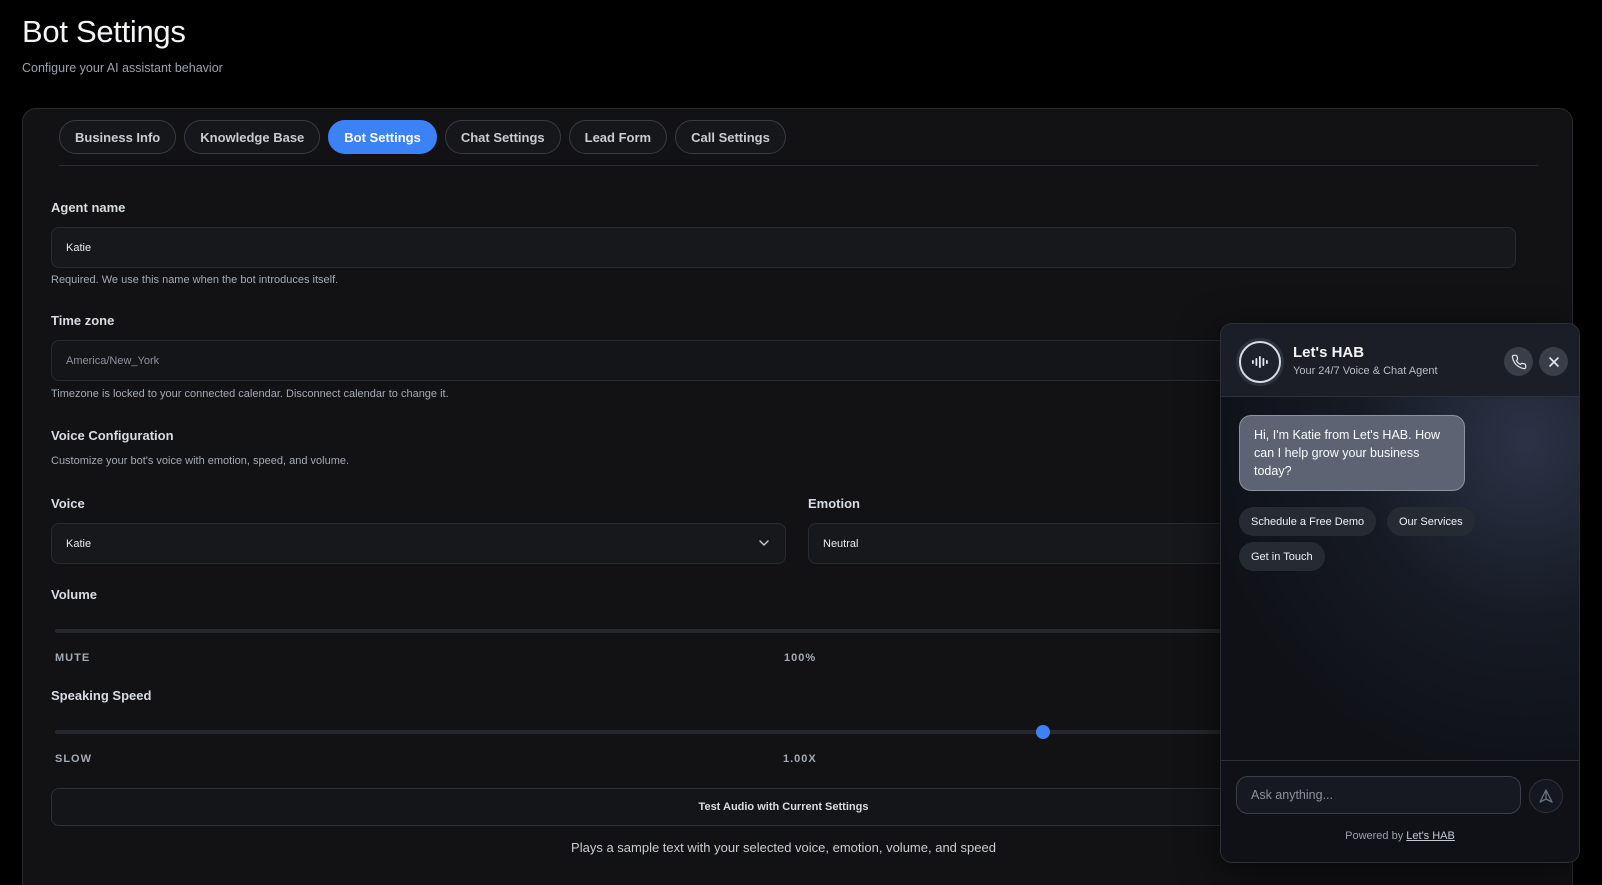 Image resolution: width=1602 pixels, height=885 pixels. Describe the element at coordinates (1329, 352) in the screenshot. I see `chat-widget-name: Let's HAB` at that location.